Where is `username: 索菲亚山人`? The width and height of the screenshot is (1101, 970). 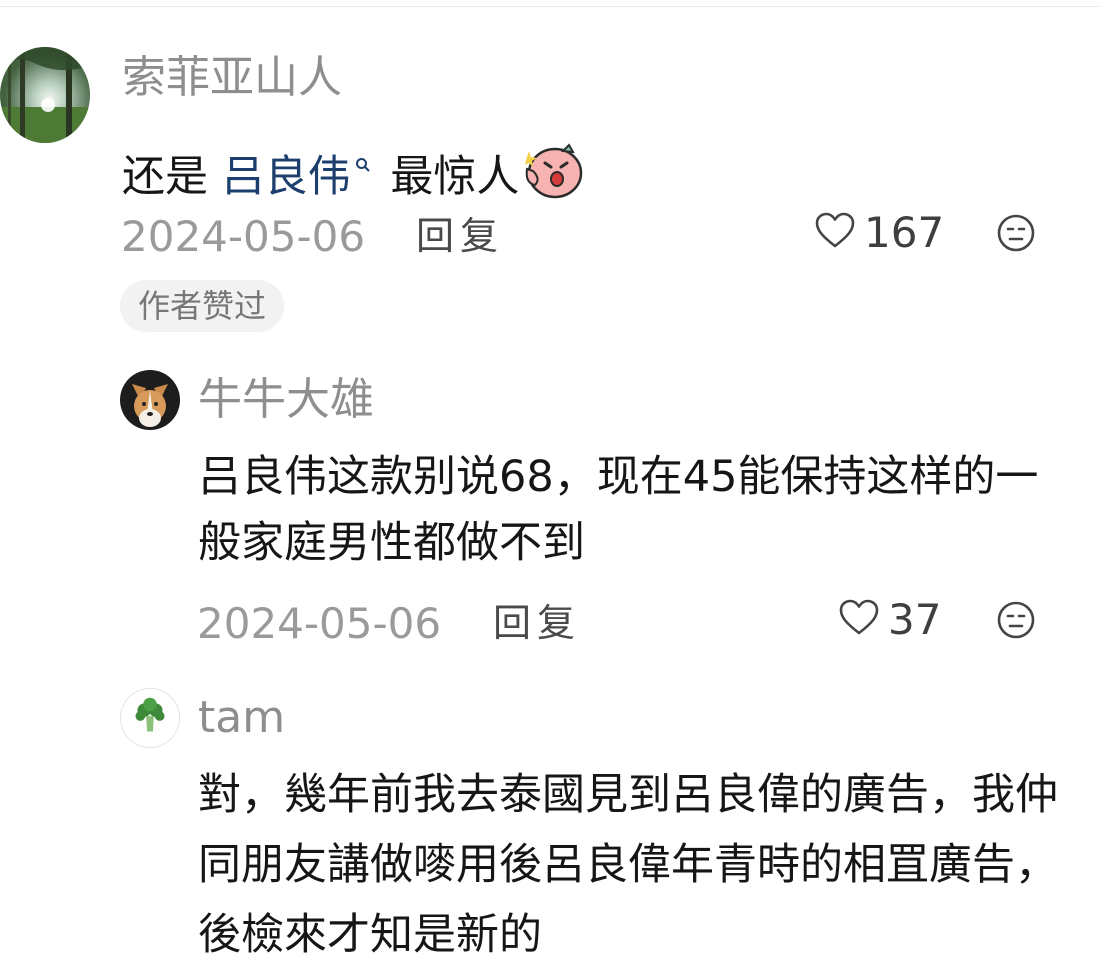 username: 索菲亚山人 is located at coordinates (232, 78).